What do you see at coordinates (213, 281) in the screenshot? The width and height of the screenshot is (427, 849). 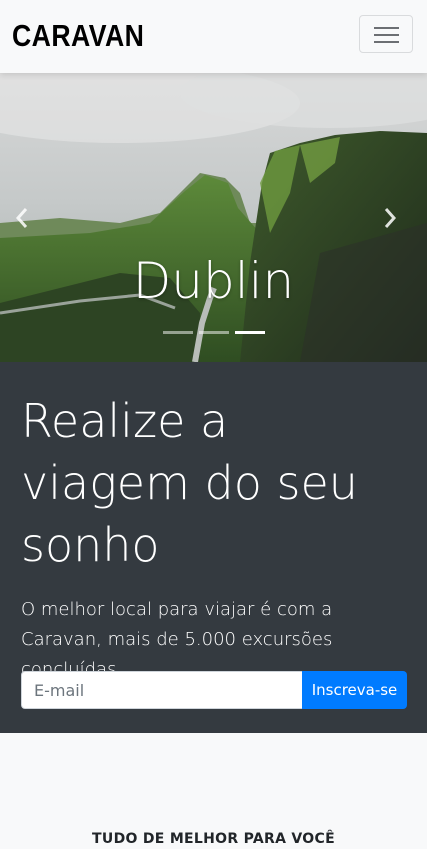 I see `carousel-caption: Dublin` at bounding box center [213, 281].